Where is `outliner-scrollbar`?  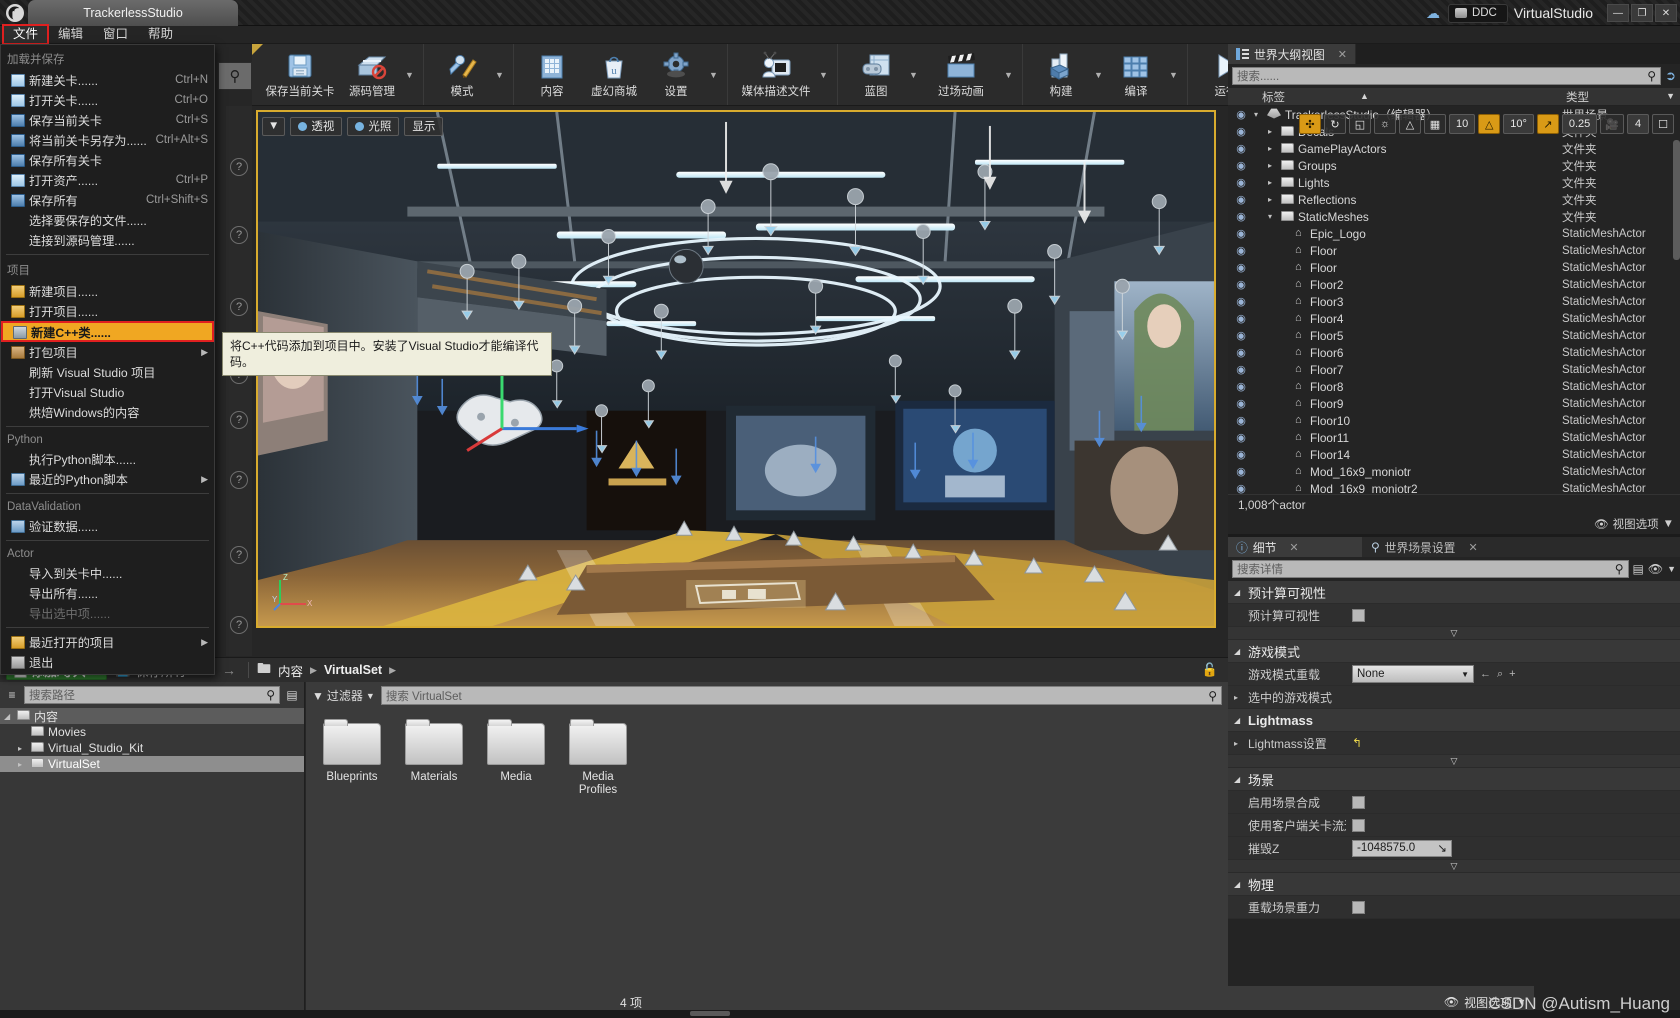 outliner-scrollbar is located at coordinates (1676, 200).